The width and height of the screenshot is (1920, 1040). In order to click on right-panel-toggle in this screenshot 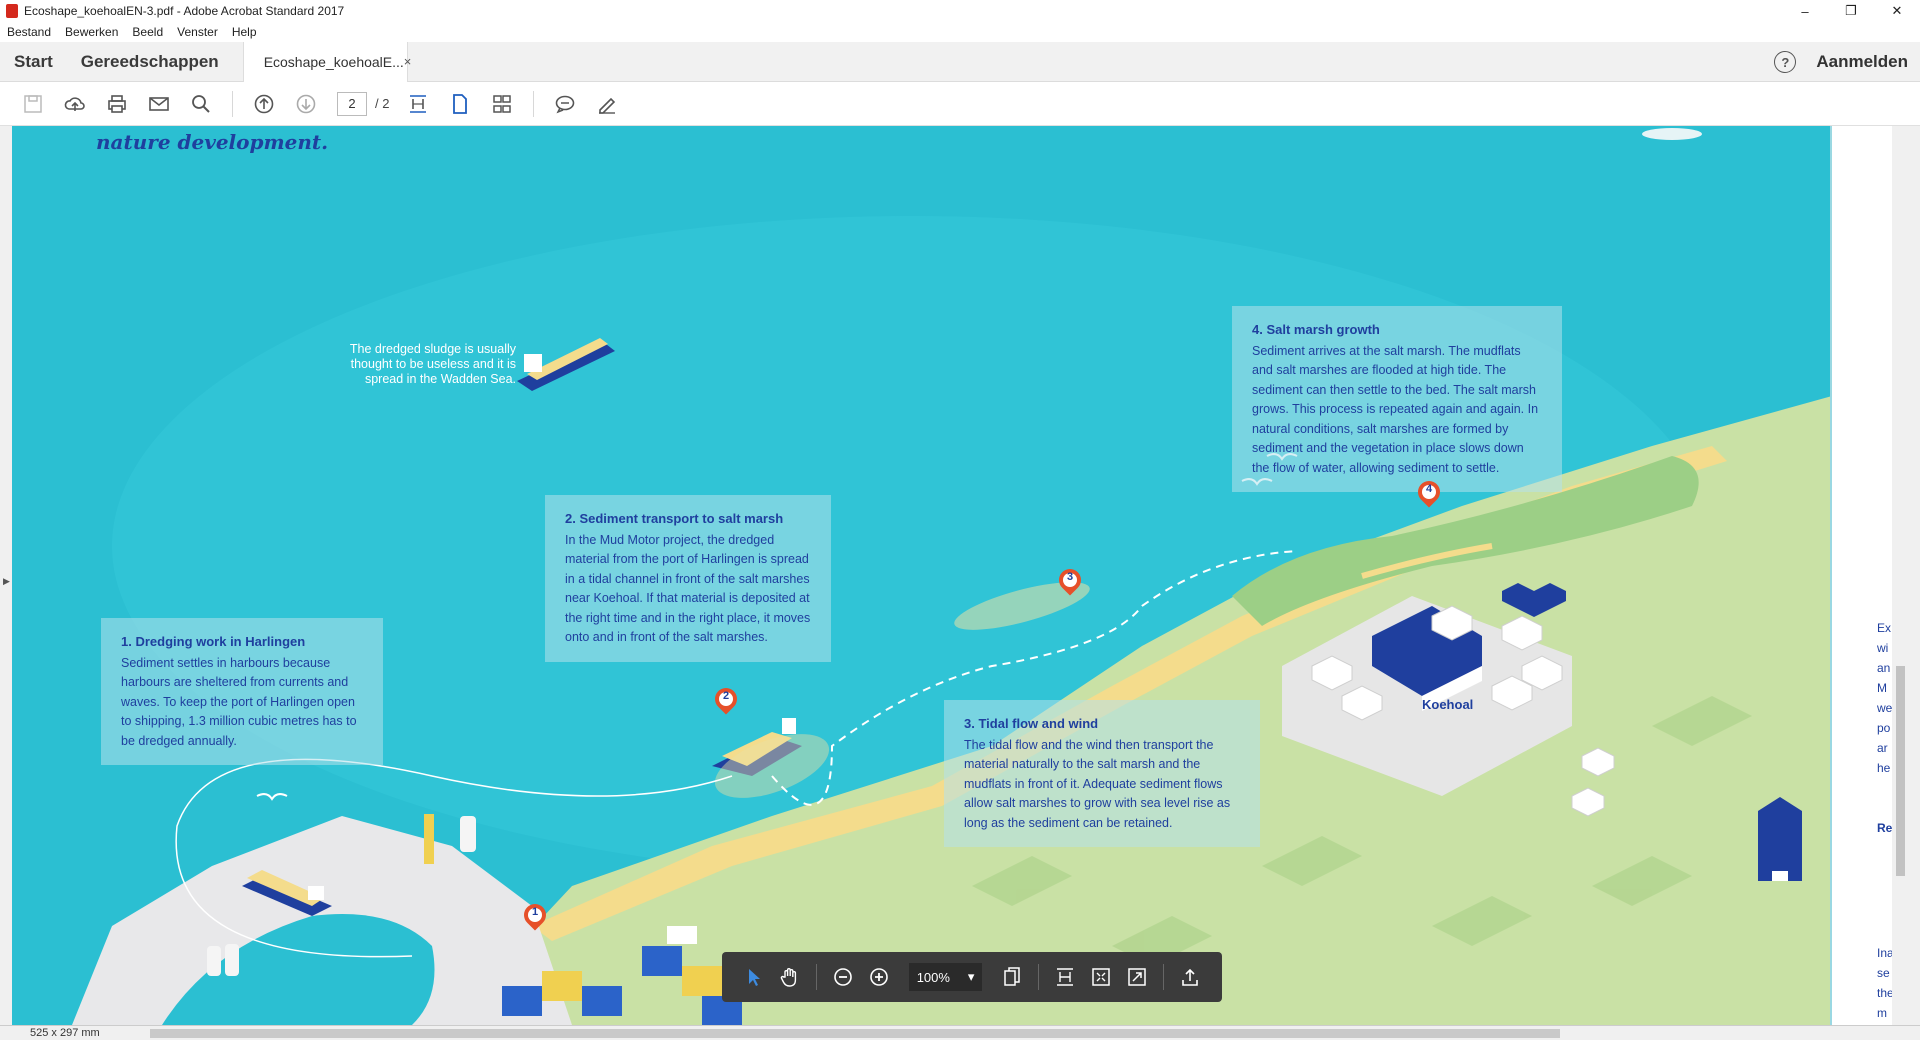, I will do `click(1914, 575)`.